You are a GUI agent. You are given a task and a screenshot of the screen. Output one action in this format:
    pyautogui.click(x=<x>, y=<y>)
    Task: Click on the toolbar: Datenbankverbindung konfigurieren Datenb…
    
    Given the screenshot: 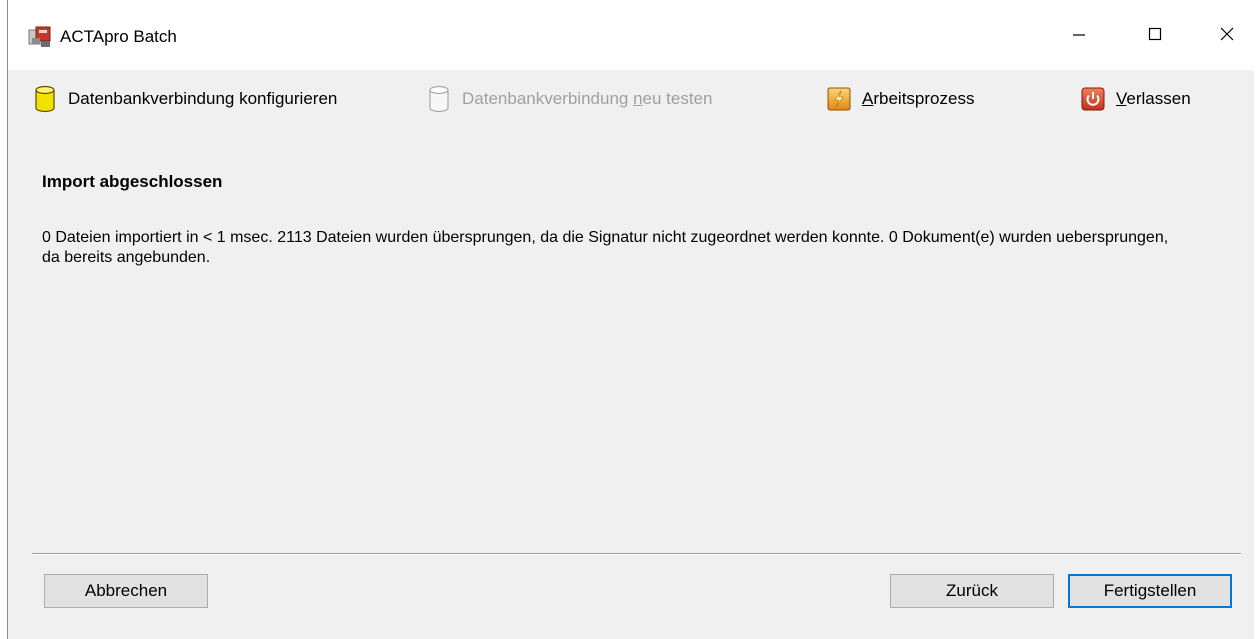 What is the action you would take?
    pyautogui.click(x=631, y=100)
    